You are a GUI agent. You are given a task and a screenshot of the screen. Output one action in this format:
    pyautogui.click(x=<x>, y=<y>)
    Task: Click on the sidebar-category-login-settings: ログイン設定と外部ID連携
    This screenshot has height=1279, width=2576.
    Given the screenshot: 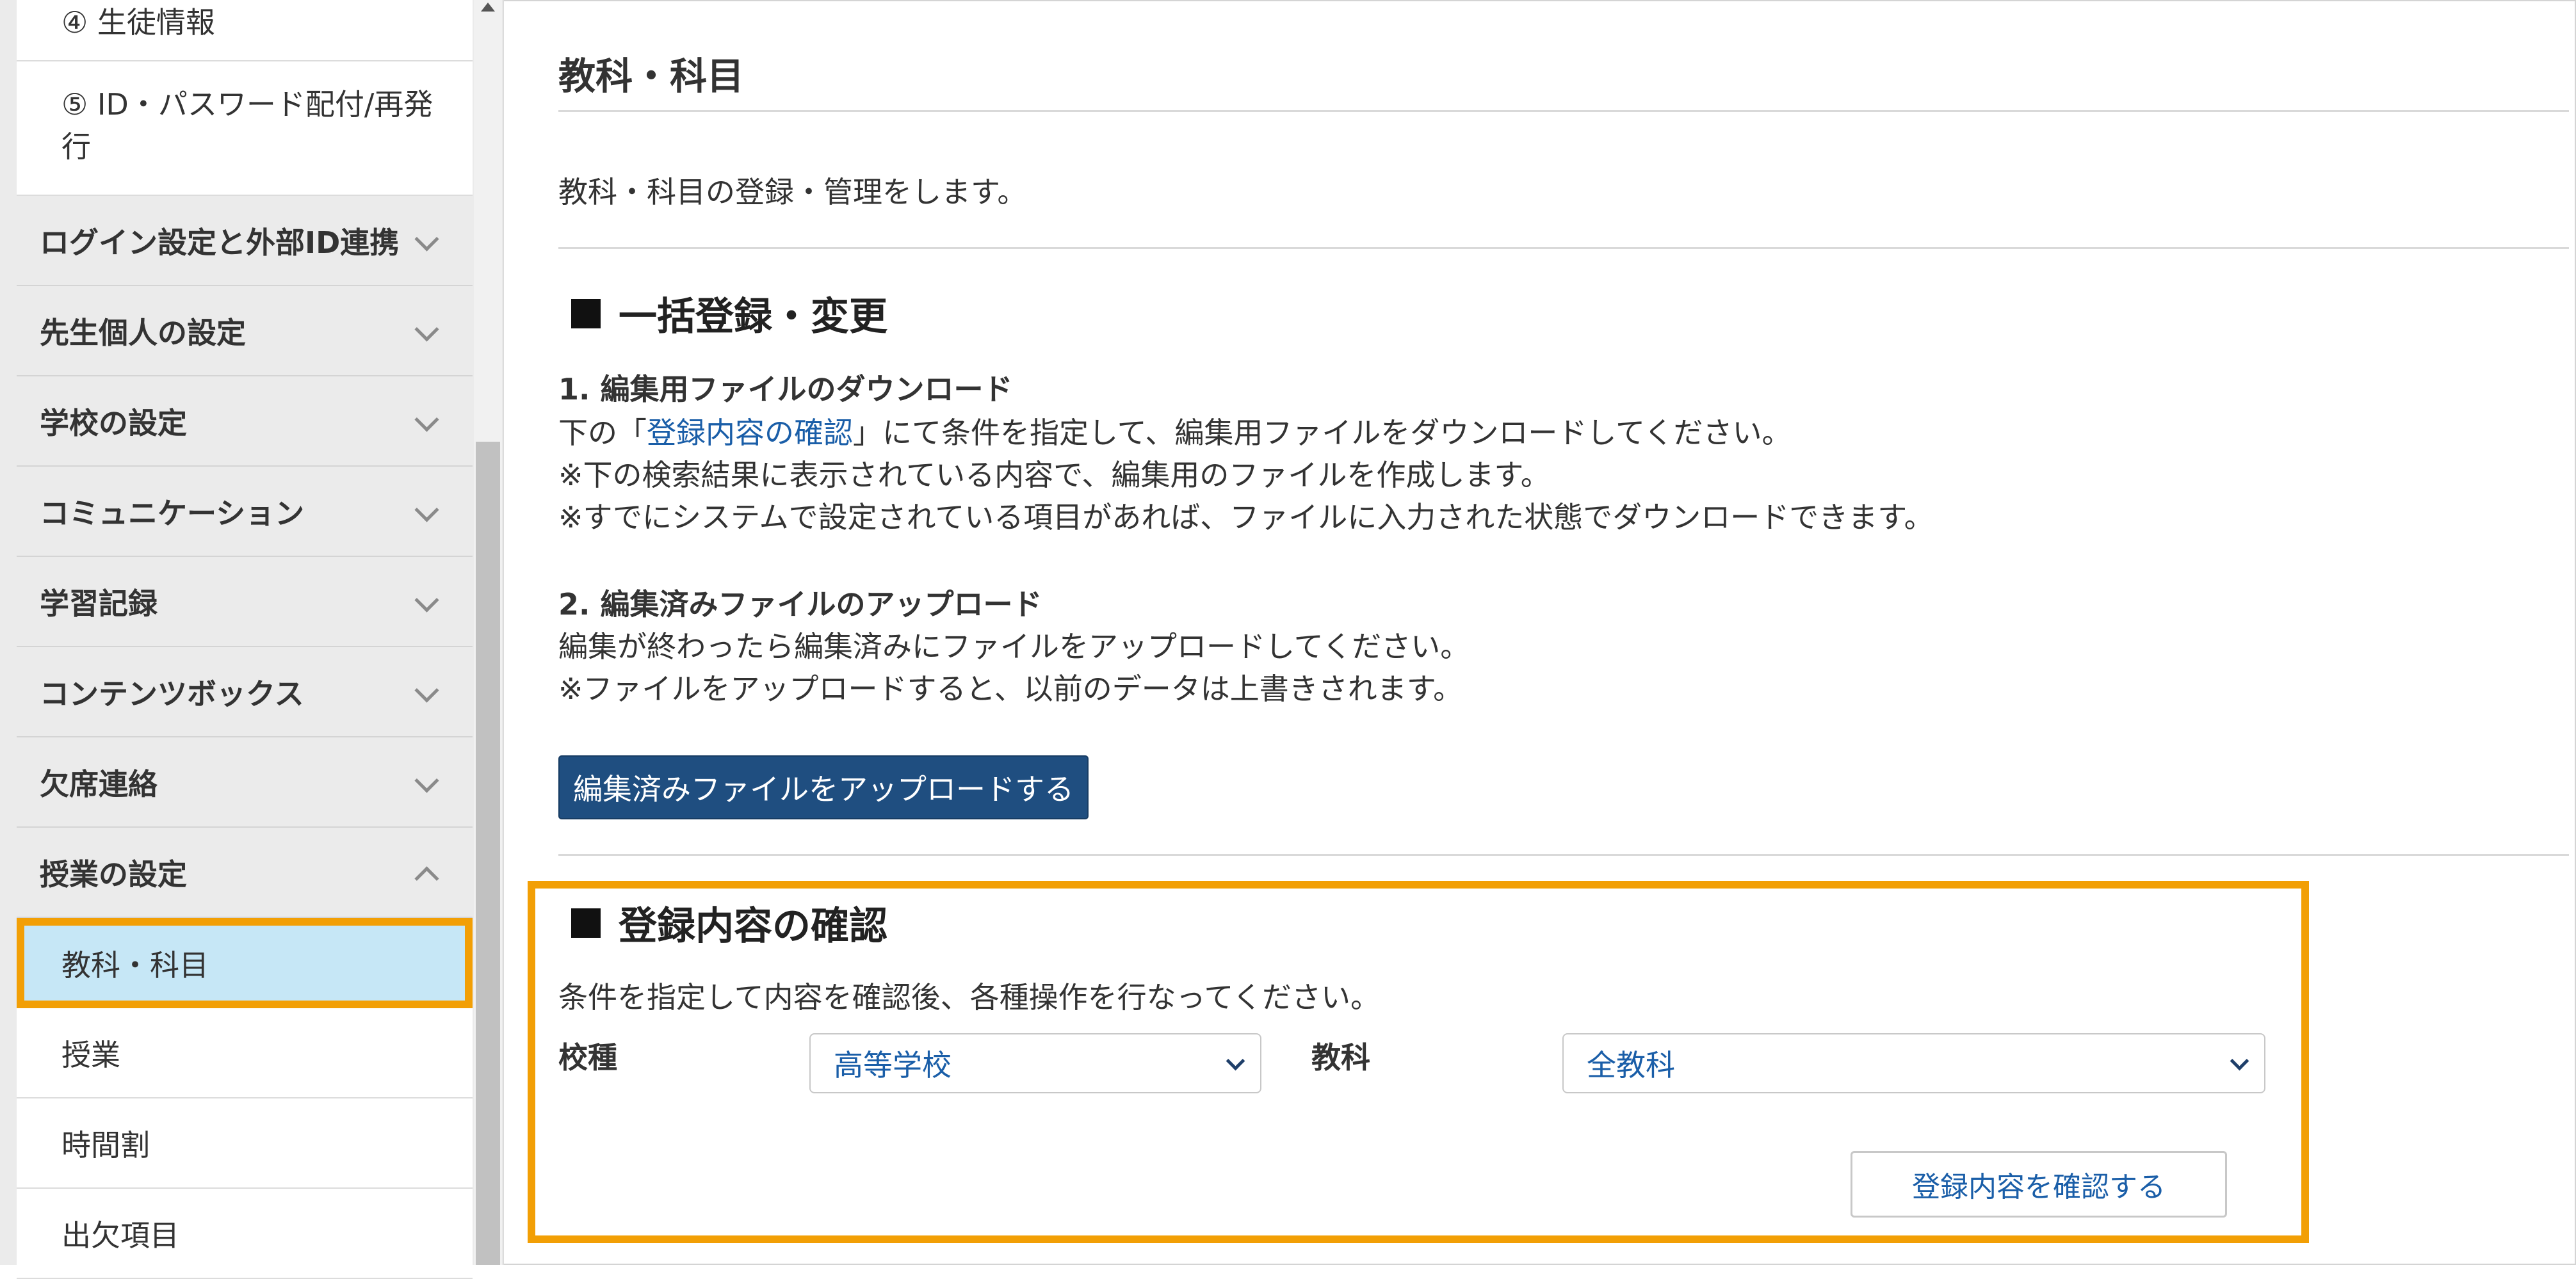 What is the action you would take?
    pyautogui.click(x=245, y=241)
    